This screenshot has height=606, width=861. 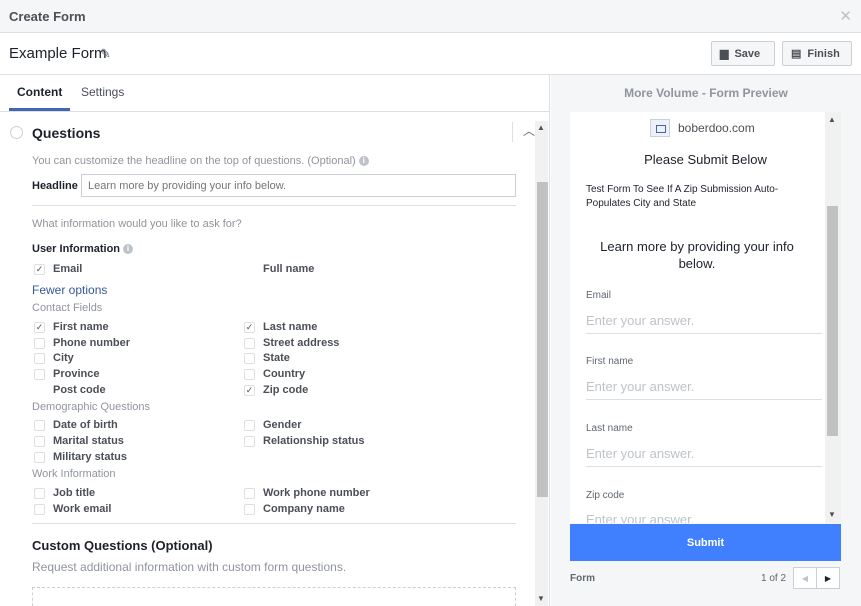 What do you see at coordinates (542, 339) in the screenshot?
I see `scrollbar-thumb` at bounding box center [542, 339].